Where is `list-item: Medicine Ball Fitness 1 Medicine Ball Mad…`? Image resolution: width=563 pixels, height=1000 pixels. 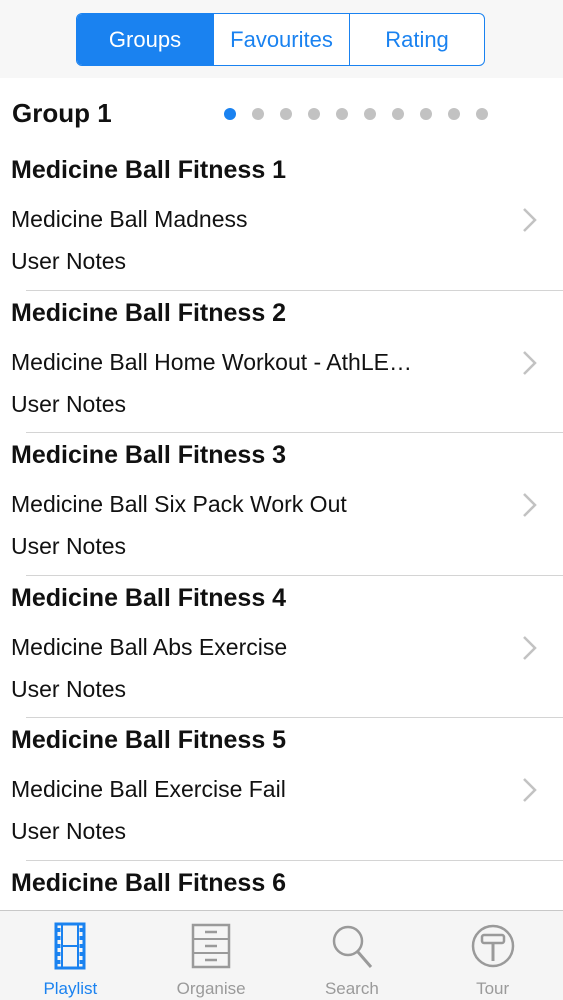
list-item: Medicine Ball Fitness 1 Medicine Ball Mad… is located at coordinates (281, 219).